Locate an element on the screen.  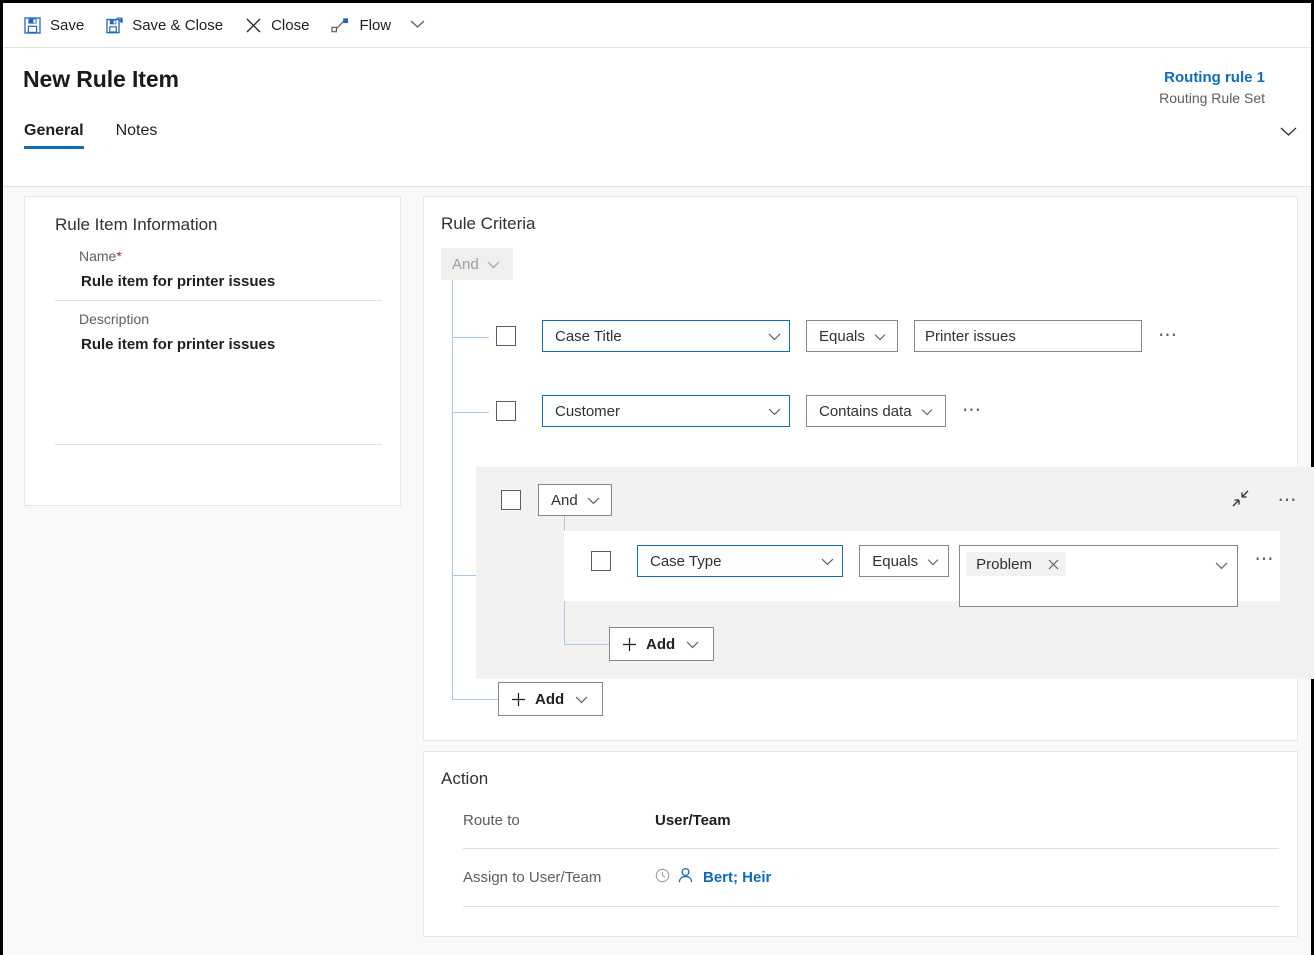
plus-icon is located at coordinates (518, 699).